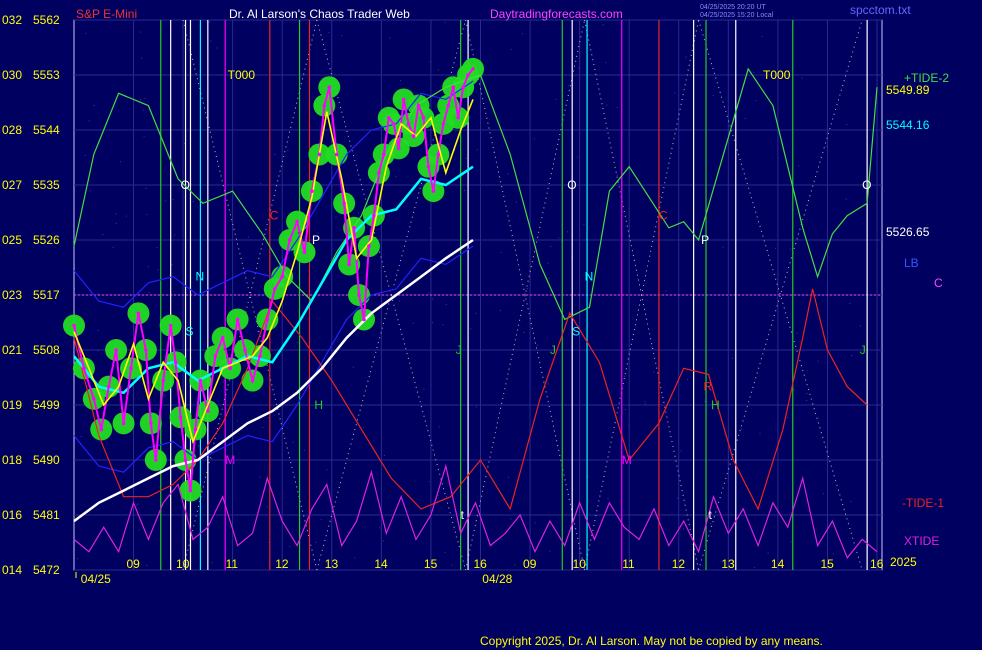 This screenshot has height=650, width=982. What do you see at coordinates (319, 14) in the screenshot?
I see `author-title: Dr. Al Larson's Chaos Trader Web` at bounding box center [319, 14].